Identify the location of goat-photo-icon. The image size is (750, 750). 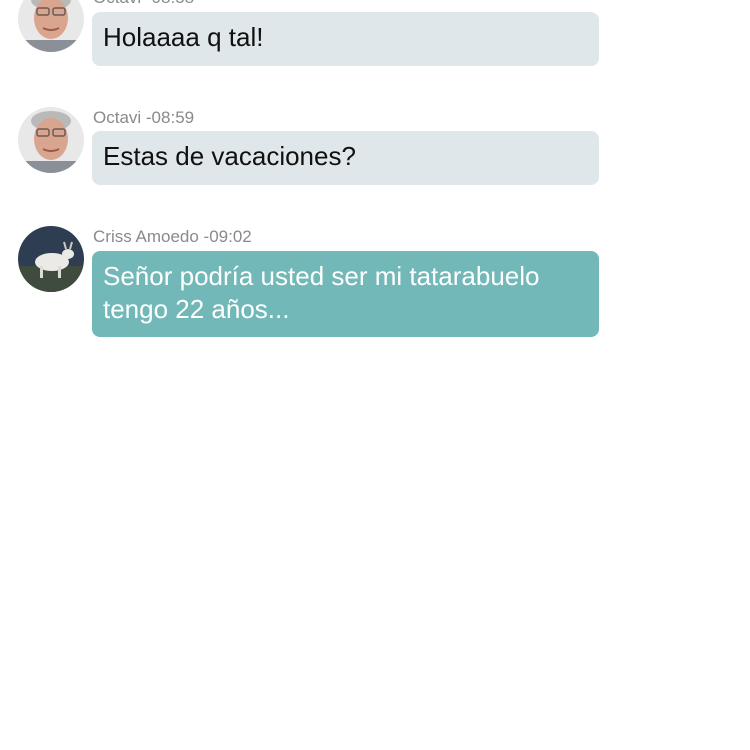
(51, 259).